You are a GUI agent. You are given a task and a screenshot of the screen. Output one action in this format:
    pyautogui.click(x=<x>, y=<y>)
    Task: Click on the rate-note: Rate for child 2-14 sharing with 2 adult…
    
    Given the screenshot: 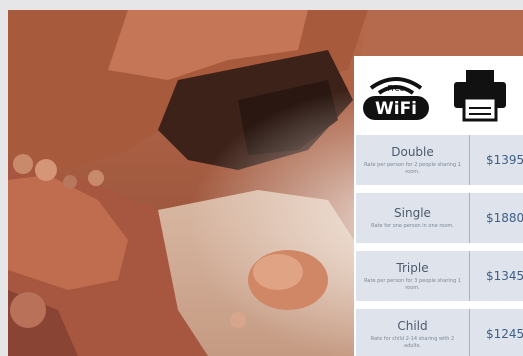 What is the action you would take?
    pyautogui.click(x=412, y=342)
    